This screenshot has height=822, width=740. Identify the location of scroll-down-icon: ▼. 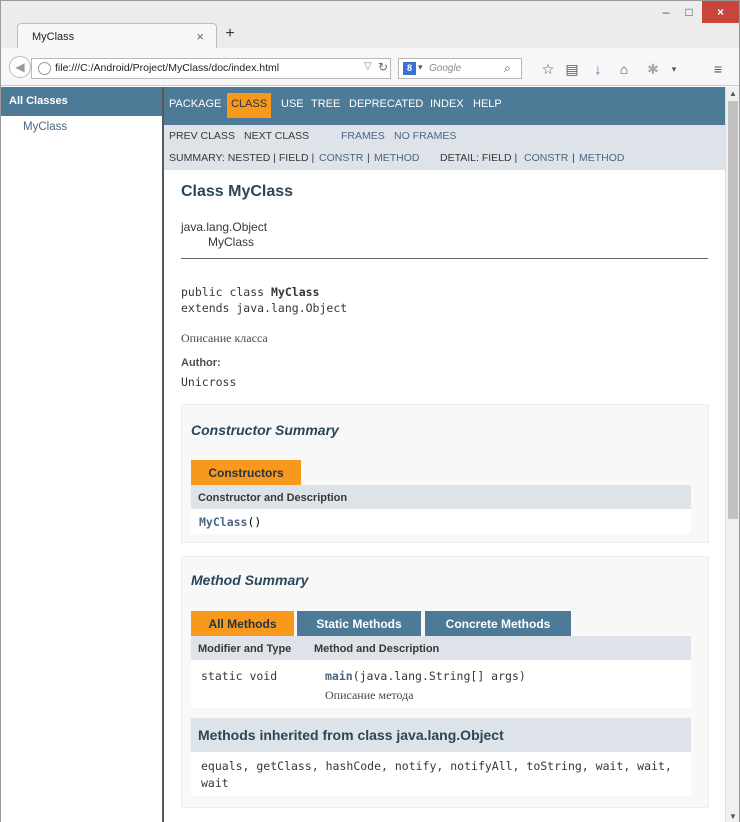
(732, 816).